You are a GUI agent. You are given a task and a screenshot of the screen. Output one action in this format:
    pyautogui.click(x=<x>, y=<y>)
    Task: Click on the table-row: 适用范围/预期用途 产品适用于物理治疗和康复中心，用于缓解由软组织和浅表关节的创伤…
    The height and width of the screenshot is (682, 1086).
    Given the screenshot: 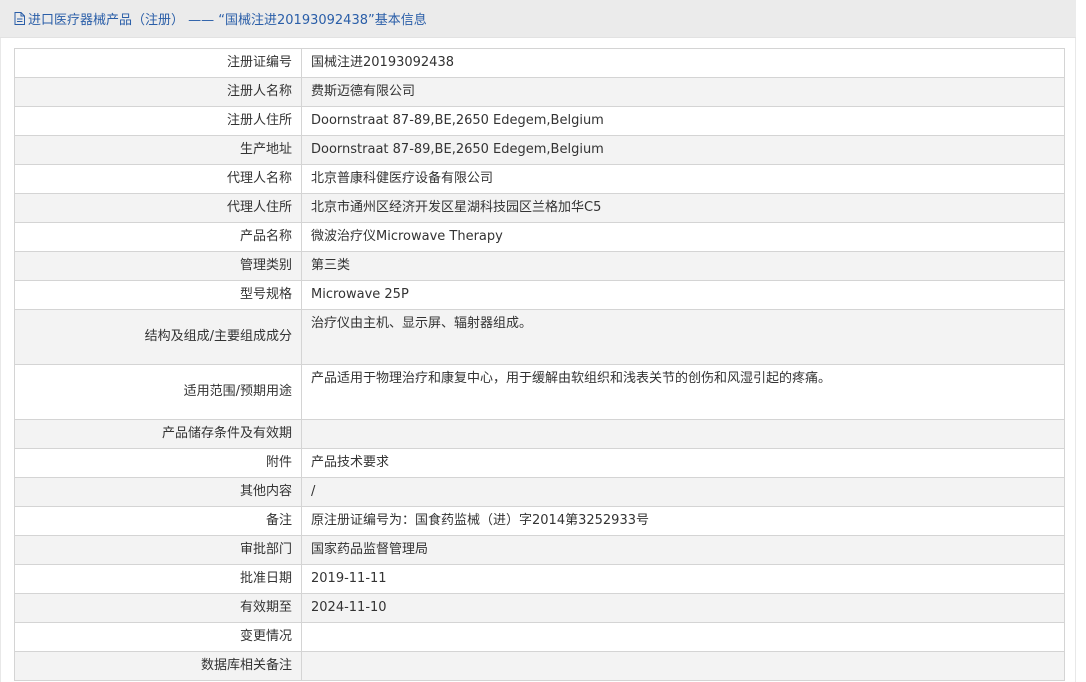 What is the action you would take?
    pyautogui.click(x=539, y=392)
    